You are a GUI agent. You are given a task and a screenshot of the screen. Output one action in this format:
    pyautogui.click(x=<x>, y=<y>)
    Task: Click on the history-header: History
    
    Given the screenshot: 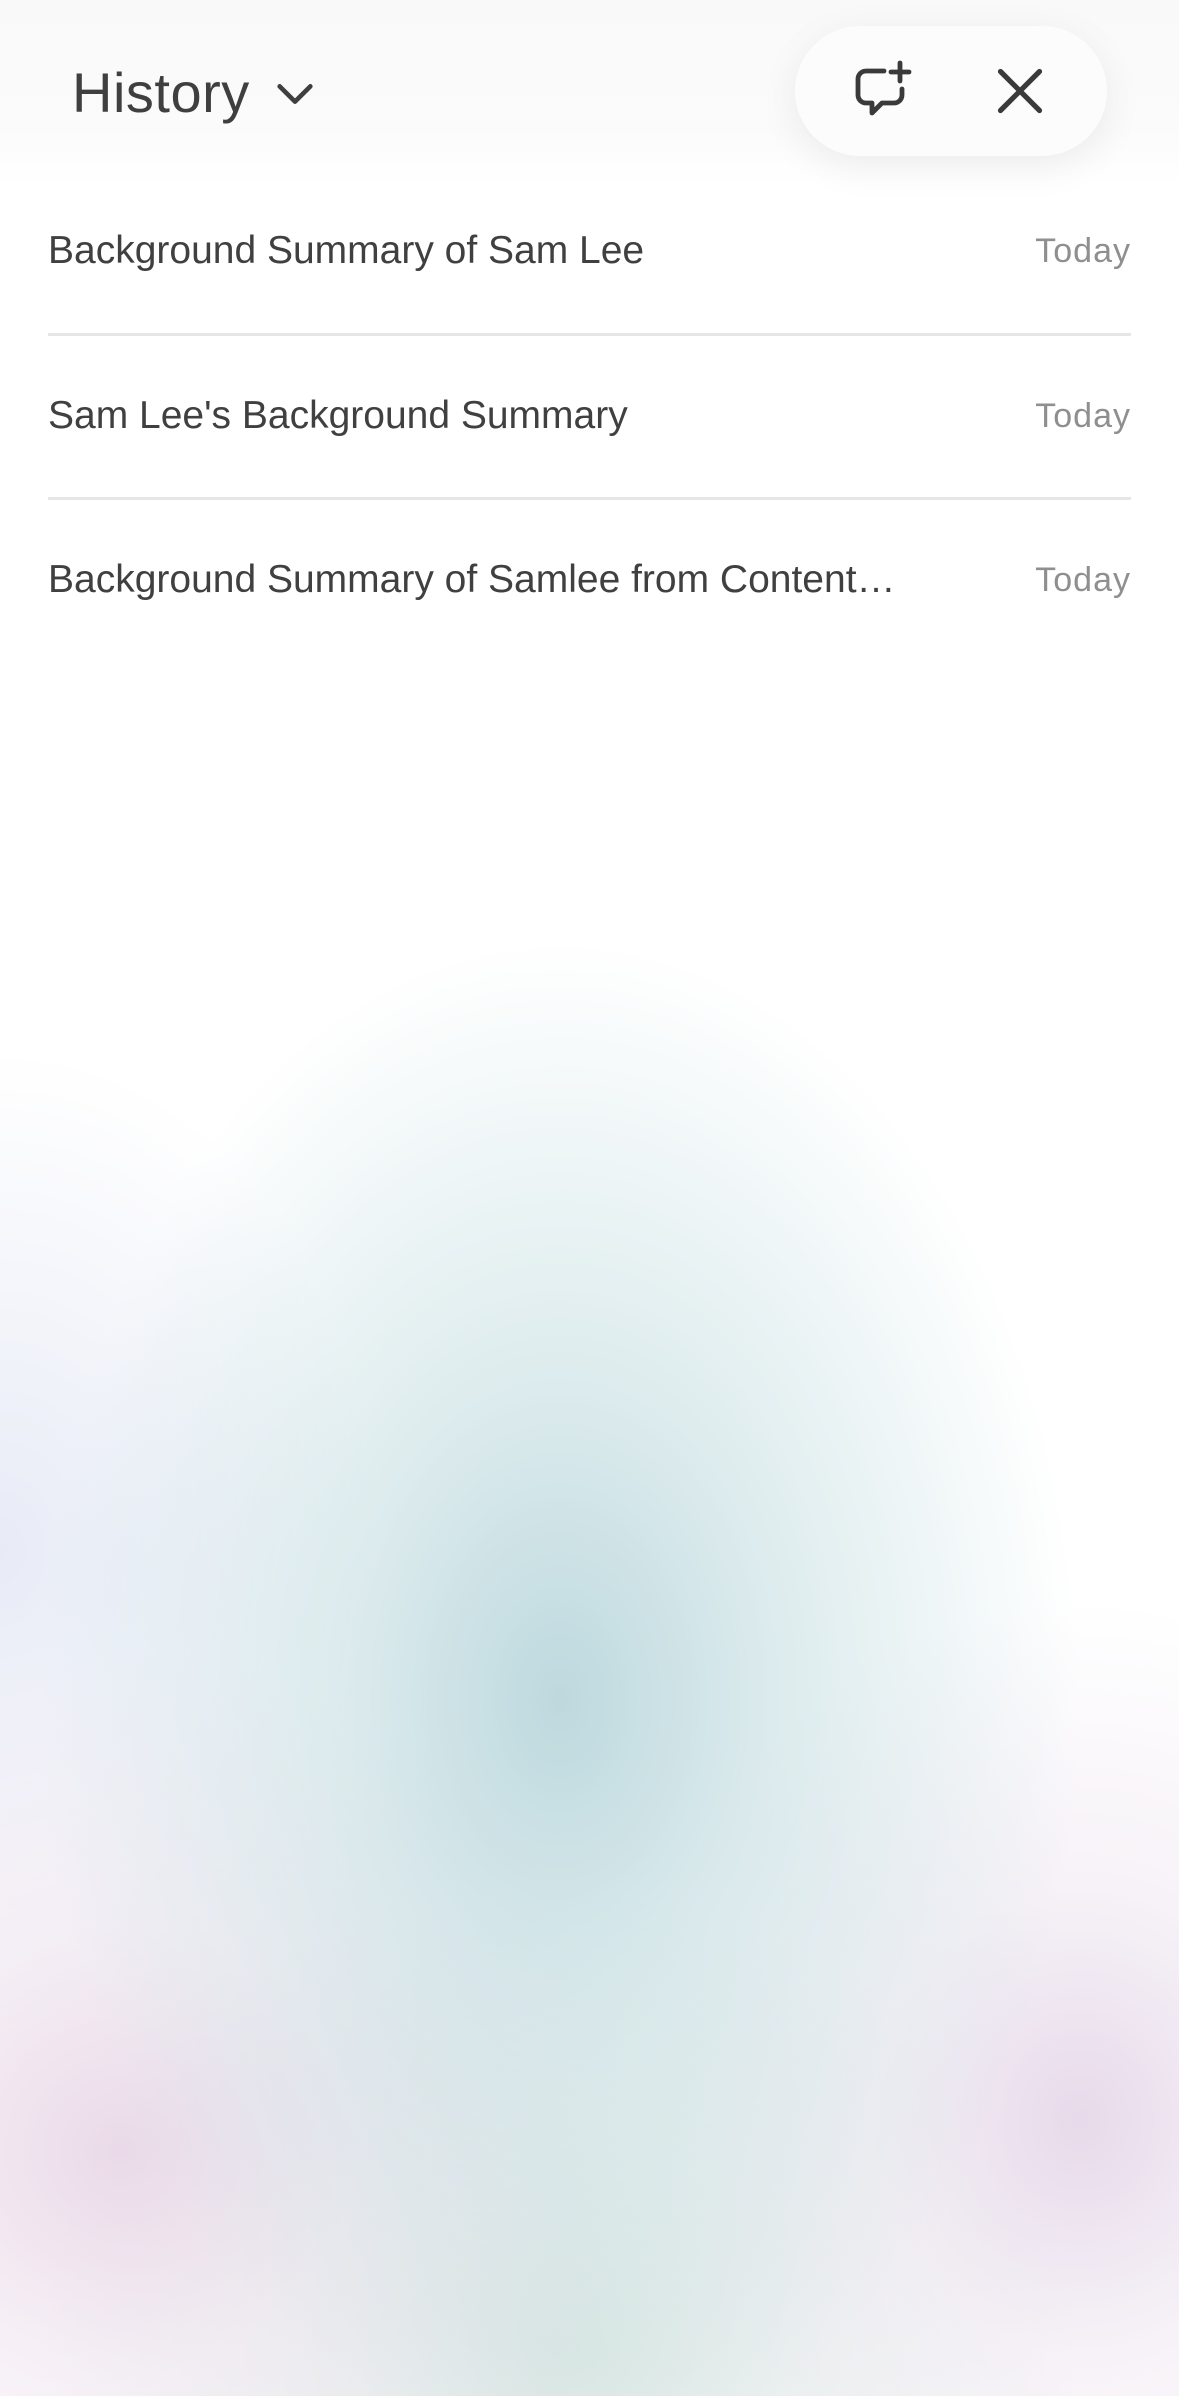 What is the action you would take?
    pyautogui.click(x=589, y=92)
    